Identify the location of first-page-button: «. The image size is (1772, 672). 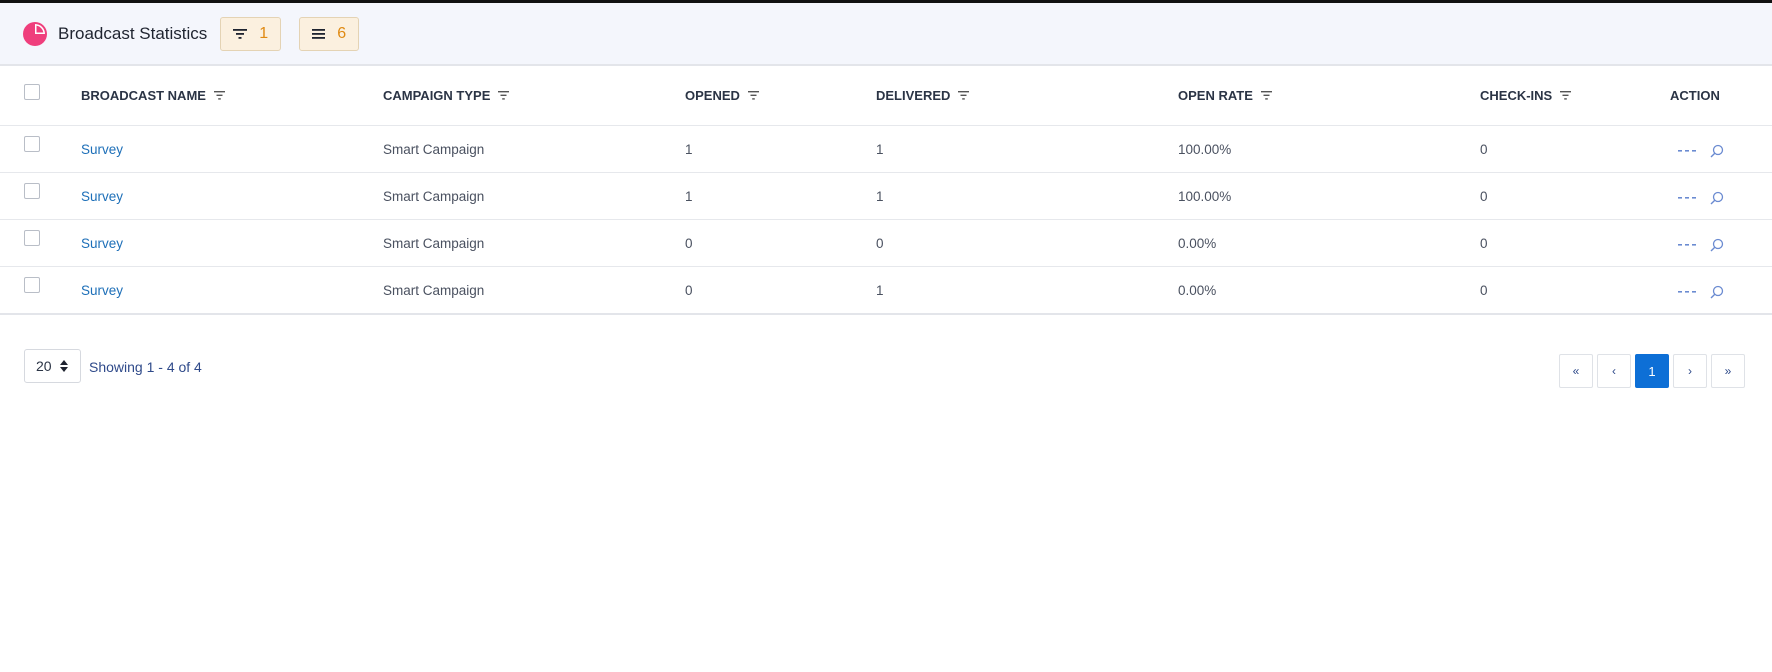
(1576, 371).